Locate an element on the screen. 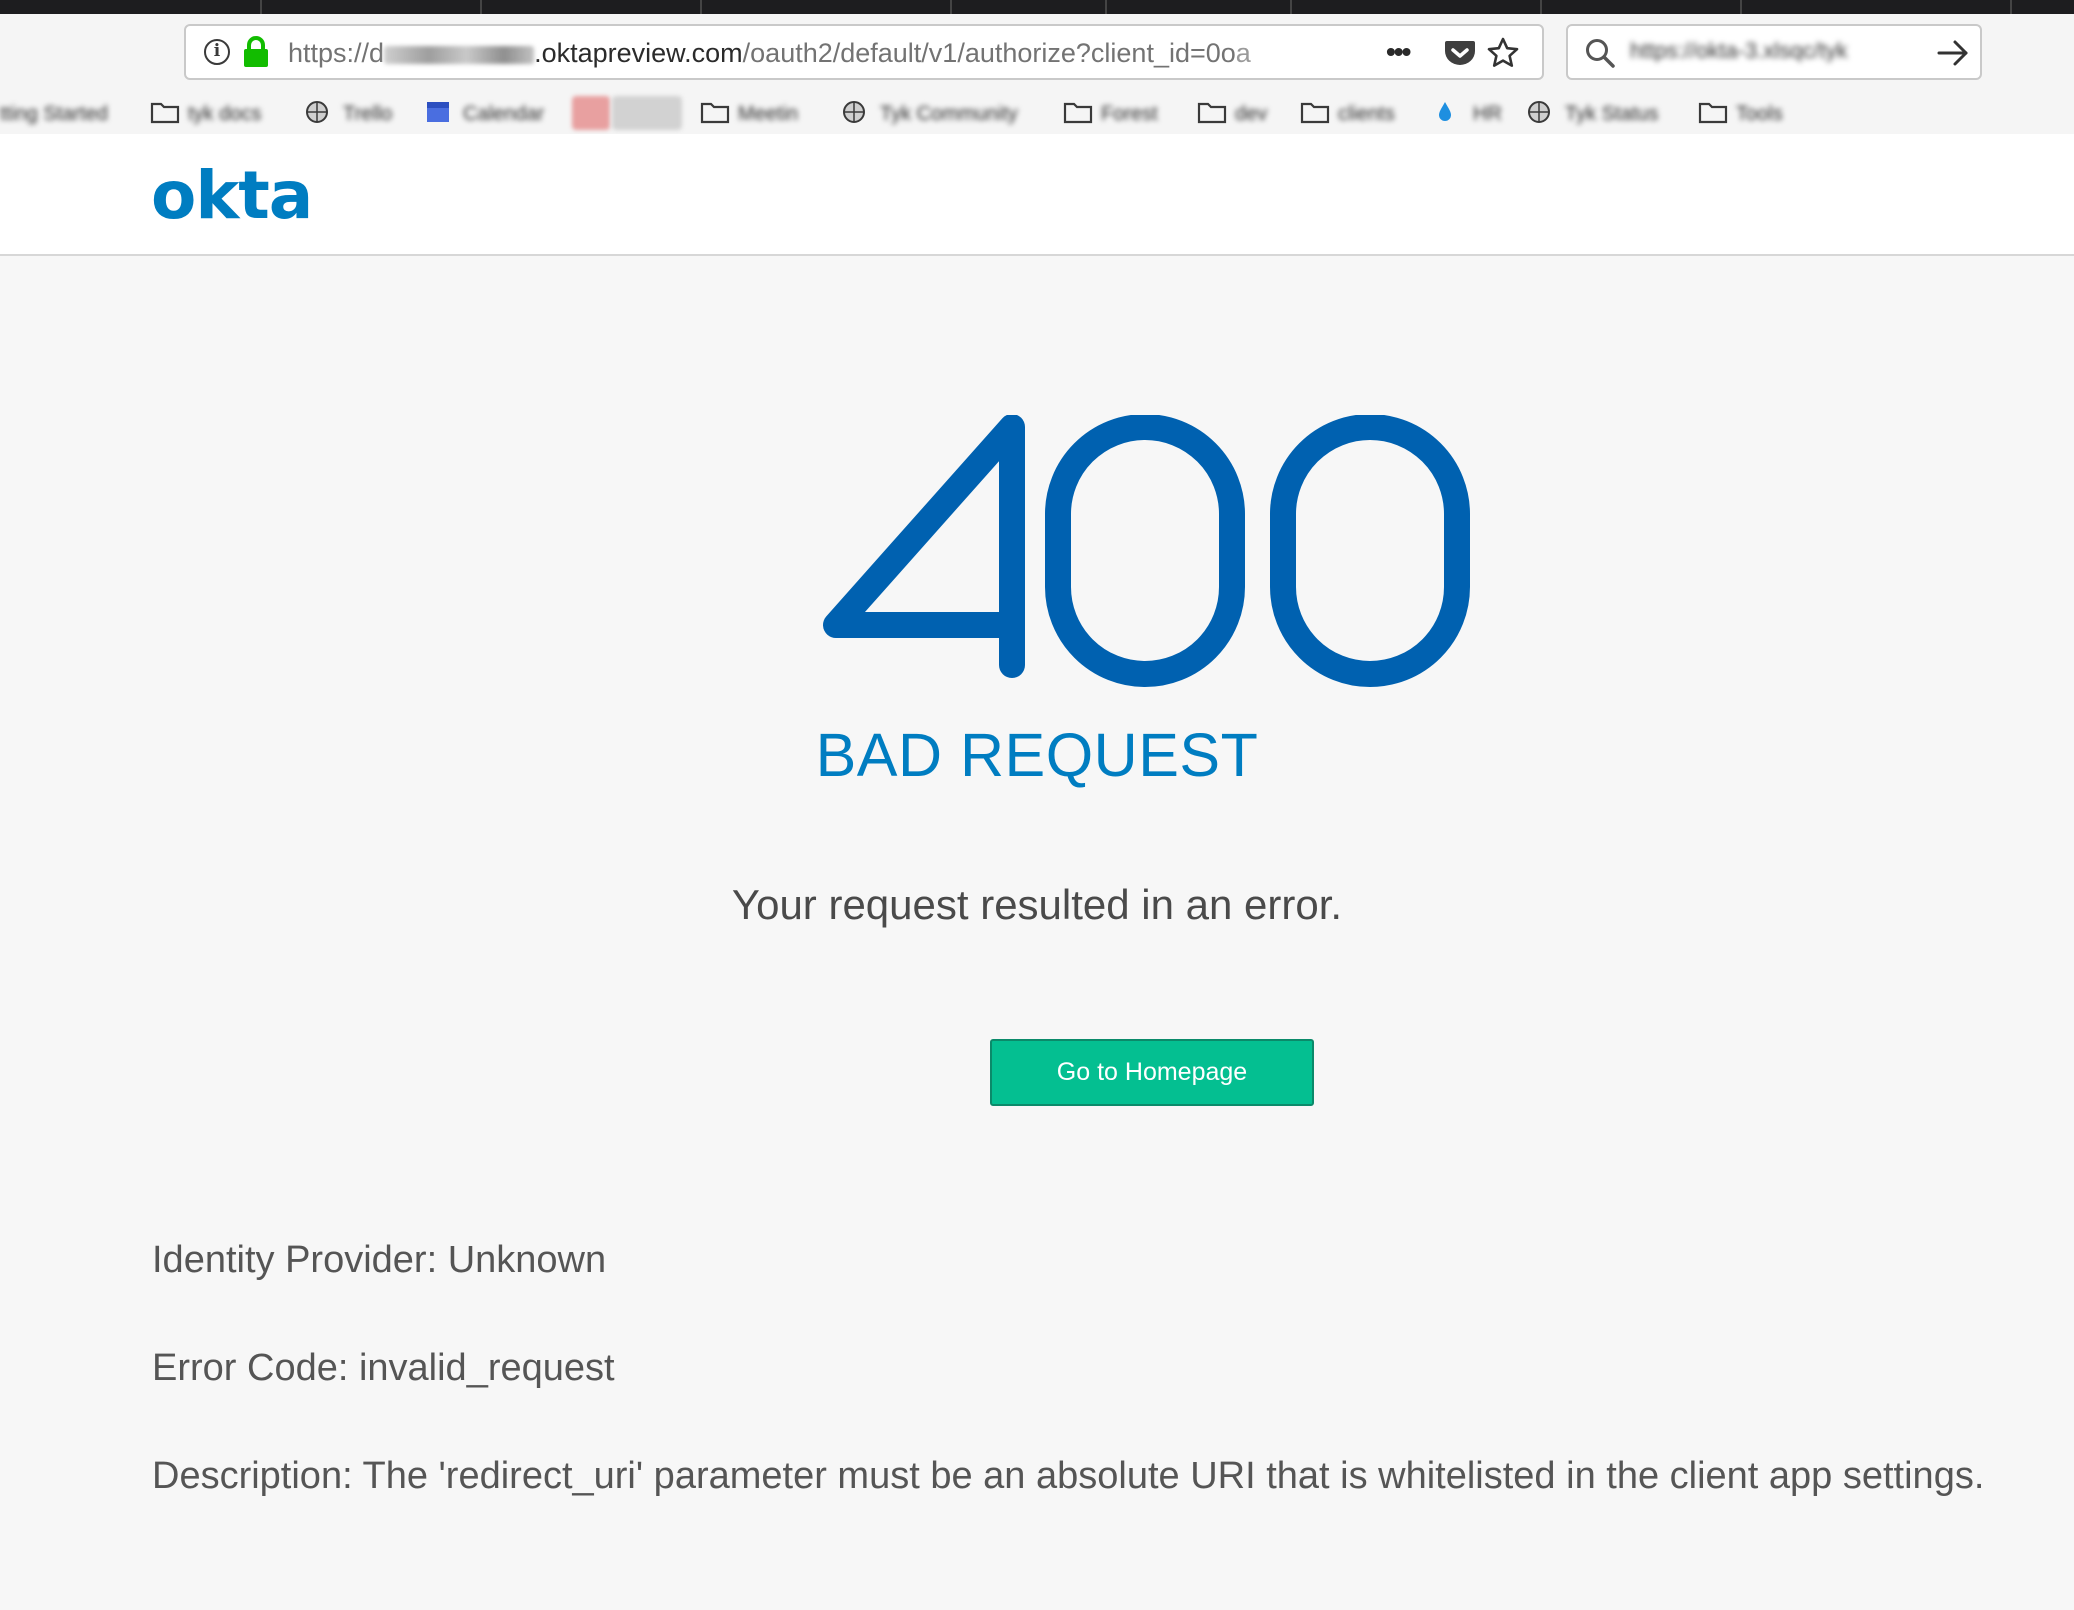  search-bar: https://okta-3.xlsqc/tyk is located at coordinates (1774, 52).